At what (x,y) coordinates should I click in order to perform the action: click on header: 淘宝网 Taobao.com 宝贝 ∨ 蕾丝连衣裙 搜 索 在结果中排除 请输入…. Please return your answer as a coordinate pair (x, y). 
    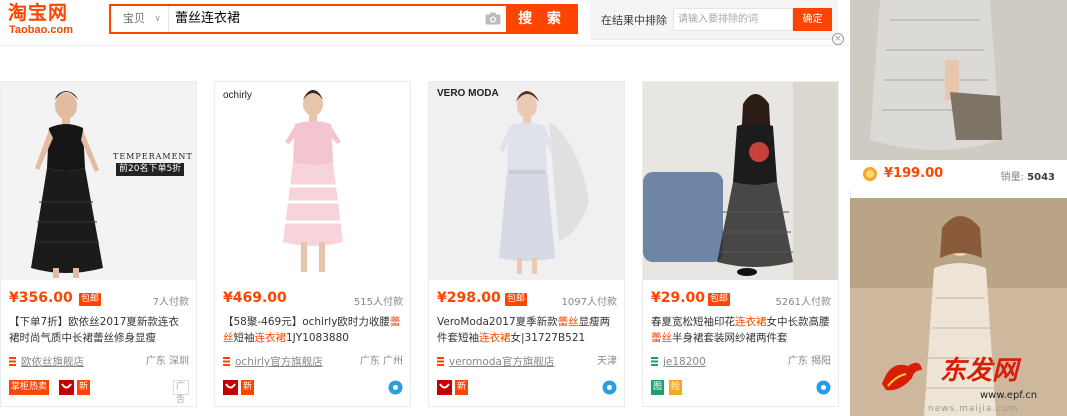
    Looking at the image, I should click on (425, 22).